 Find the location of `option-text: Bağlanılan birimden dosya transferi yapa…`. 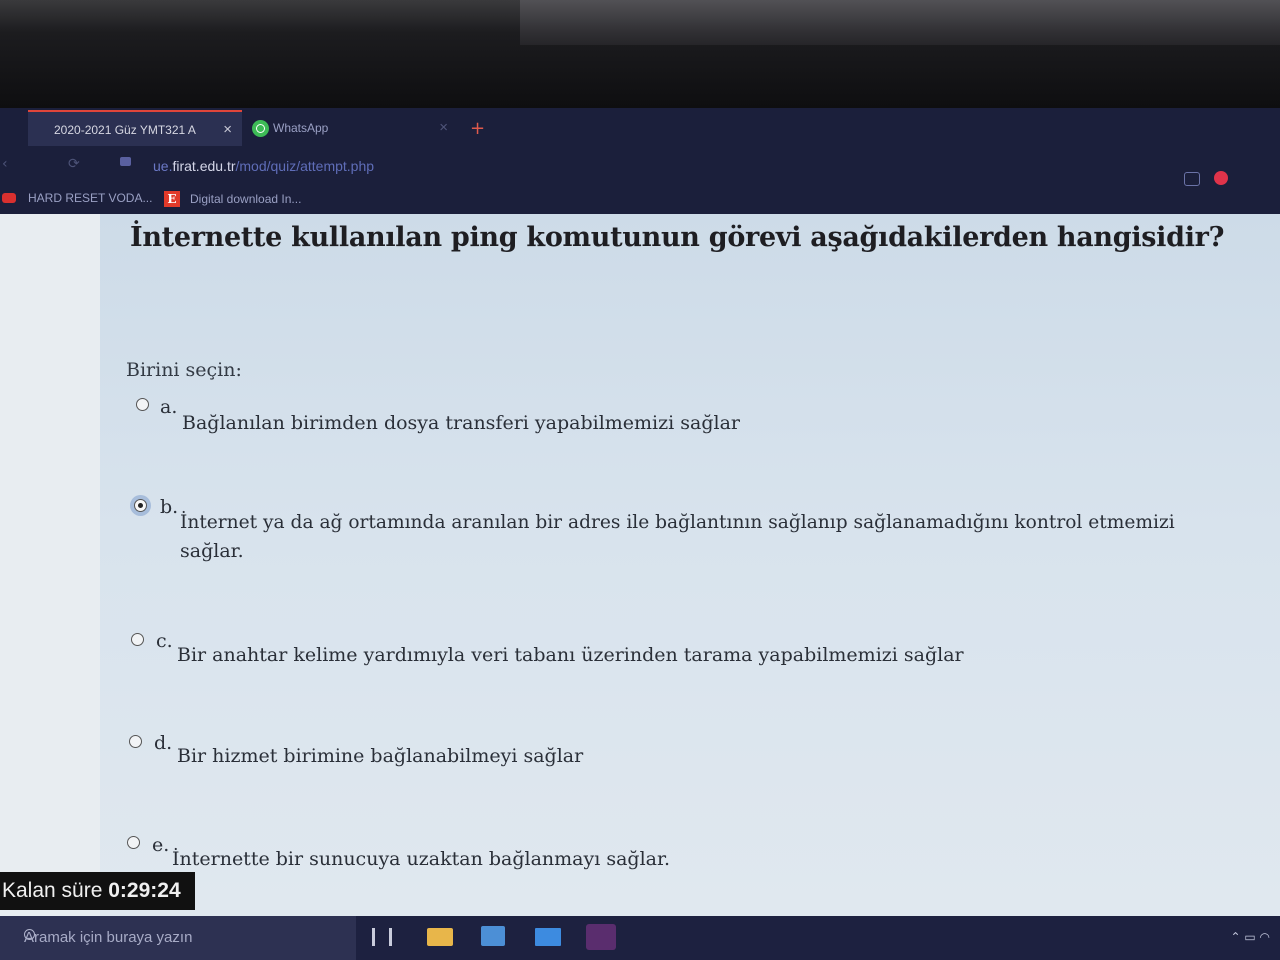

option-text: Bağlanılan birimden dosya transferi yapa… is located at coordinates (461, 423).